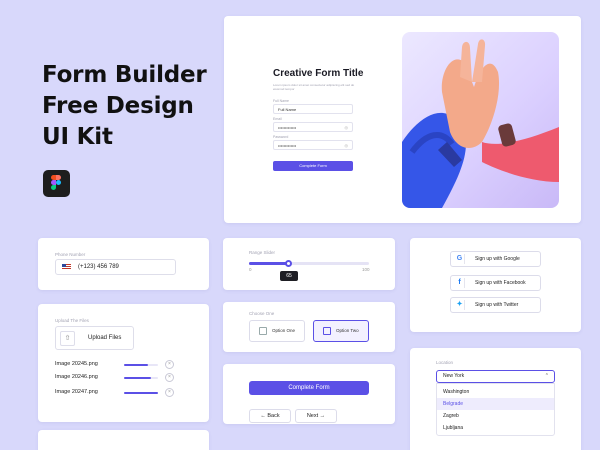 This screenshot has height=450, width=600. What do you see at coordinates (76, 392) in the screenshot?
I see `file-name: Image 20247.png` at bounding box center [76, 392].